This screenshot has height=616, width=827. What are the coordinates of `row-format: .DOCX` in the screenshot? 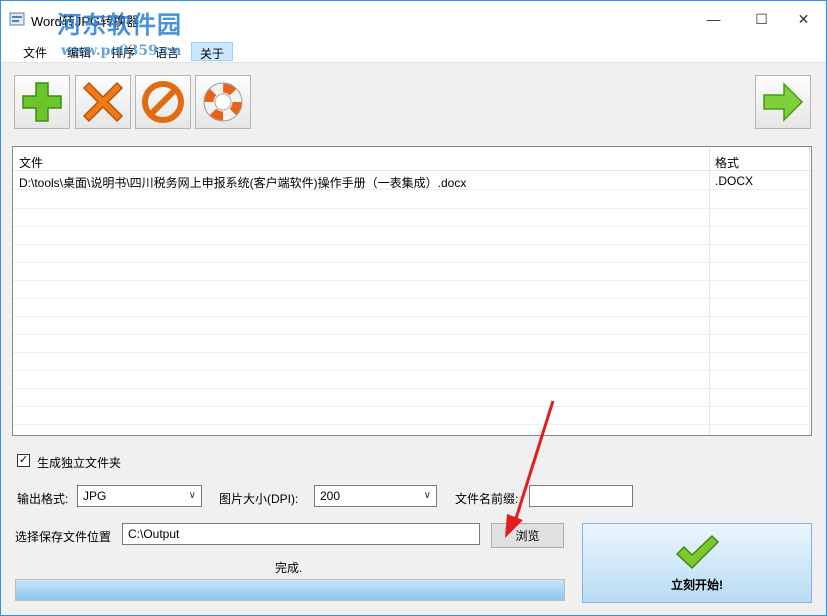 It's located at (734, 181).